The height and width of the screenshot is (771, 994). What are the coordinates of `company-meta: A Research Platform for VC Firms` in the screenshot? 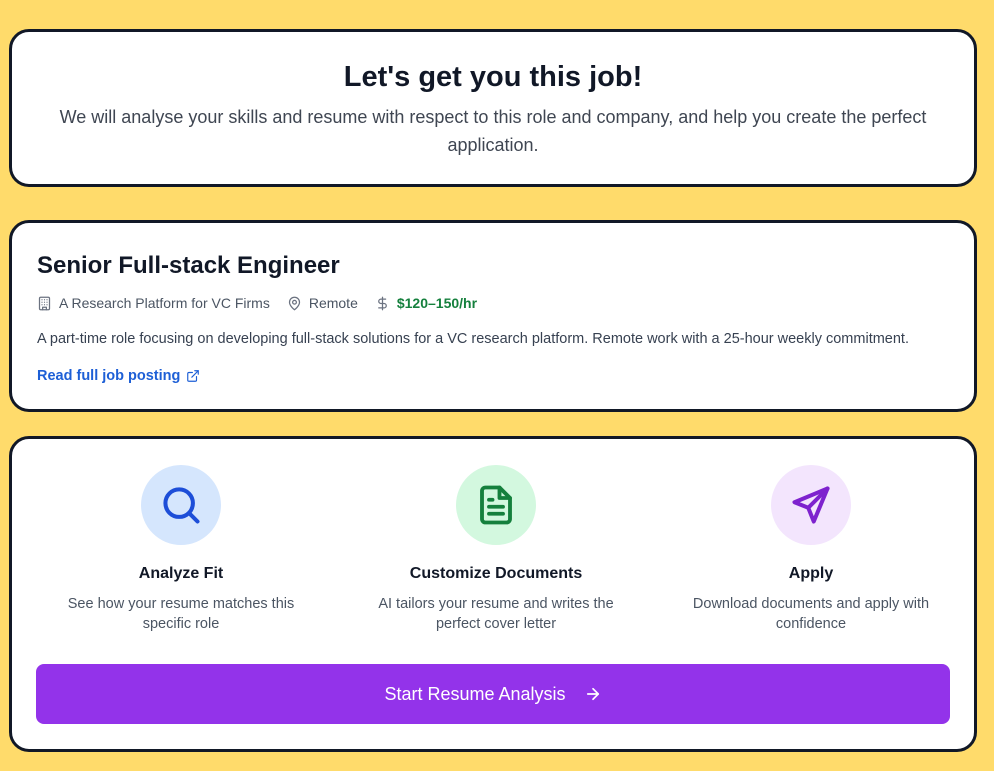 It's located at (153, 303).